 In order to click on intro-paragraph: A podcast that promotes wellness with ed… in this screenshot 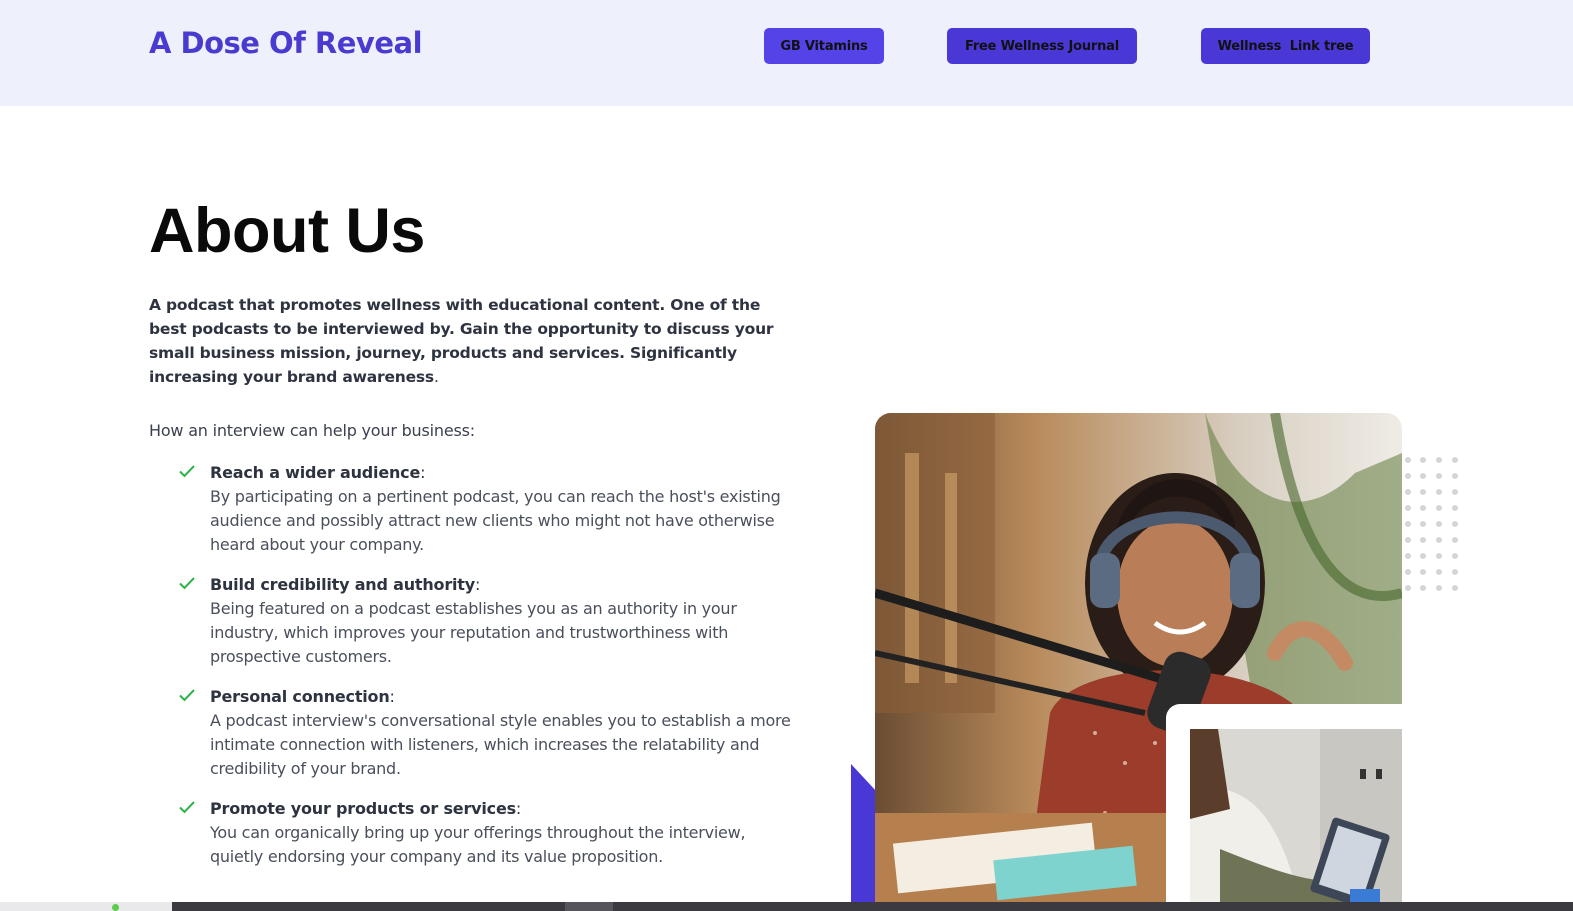, I will do `click(469, 341)`.